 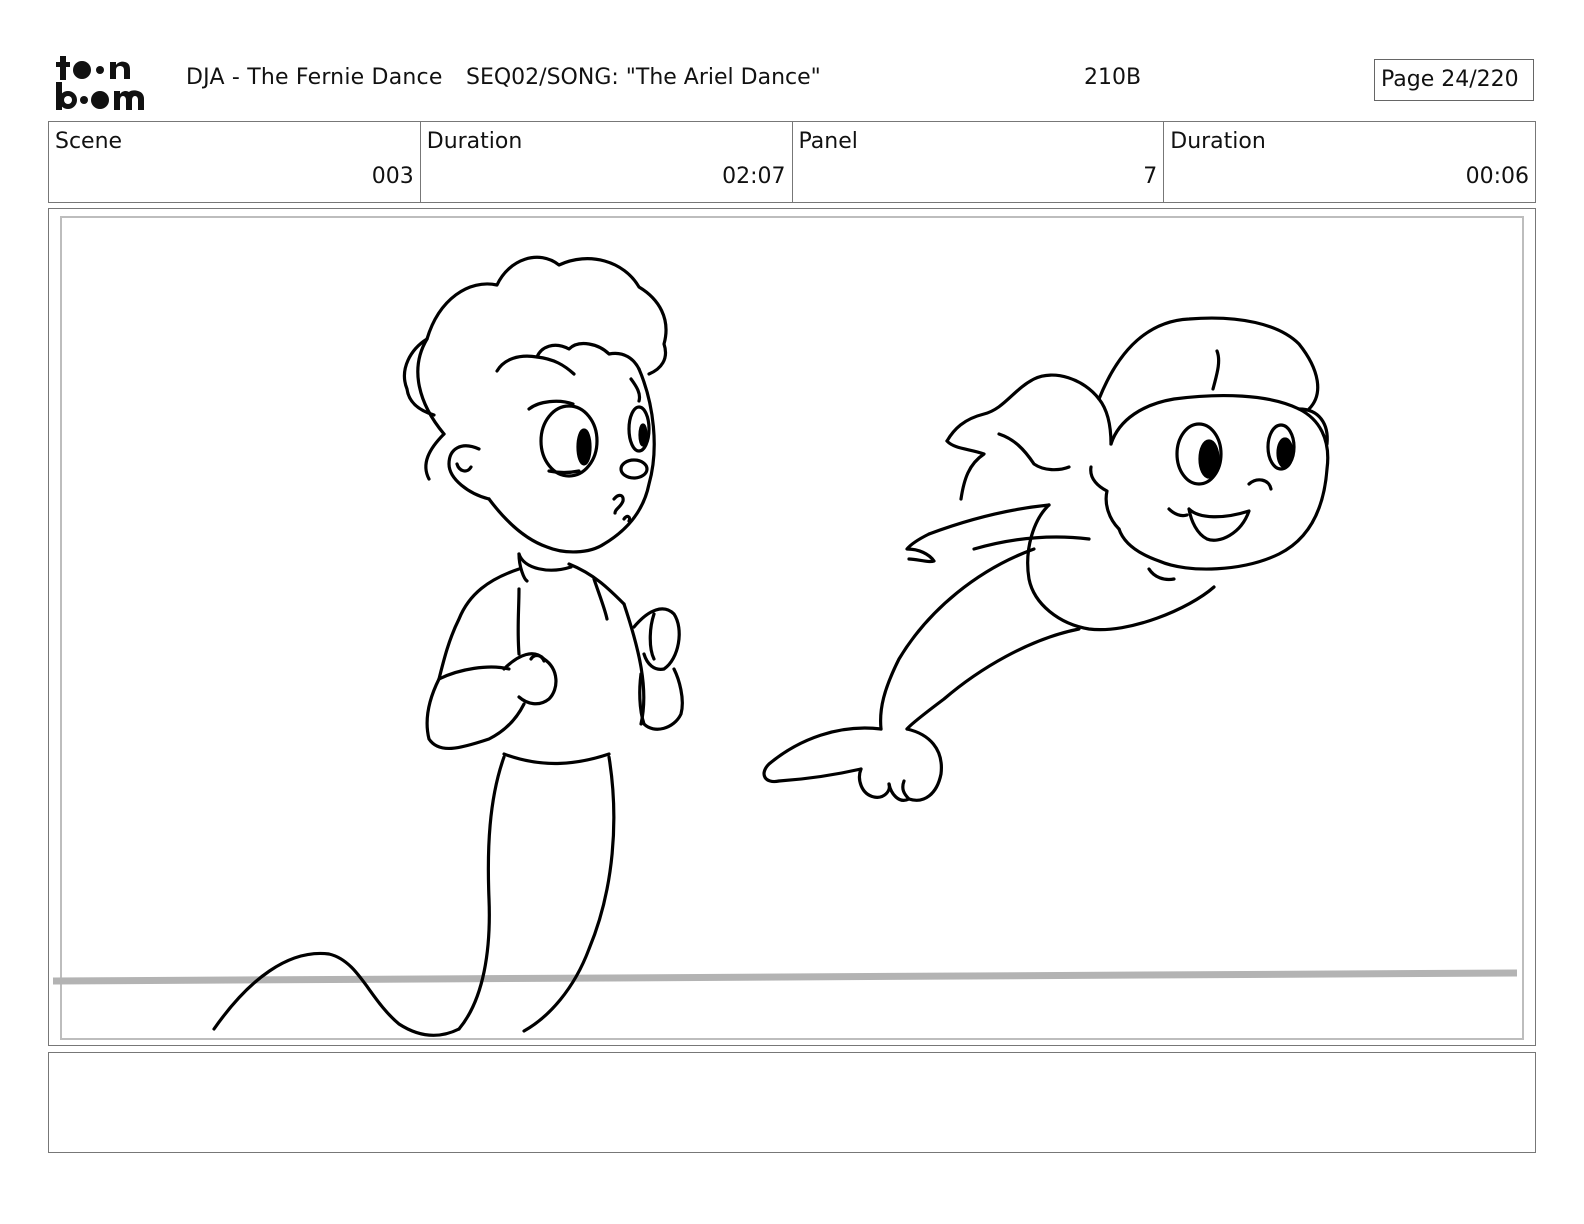 What do you see at coordinates (89, 141) in the screenshot?
I see `scene-label: Scene` at bounding box center [89, 141].